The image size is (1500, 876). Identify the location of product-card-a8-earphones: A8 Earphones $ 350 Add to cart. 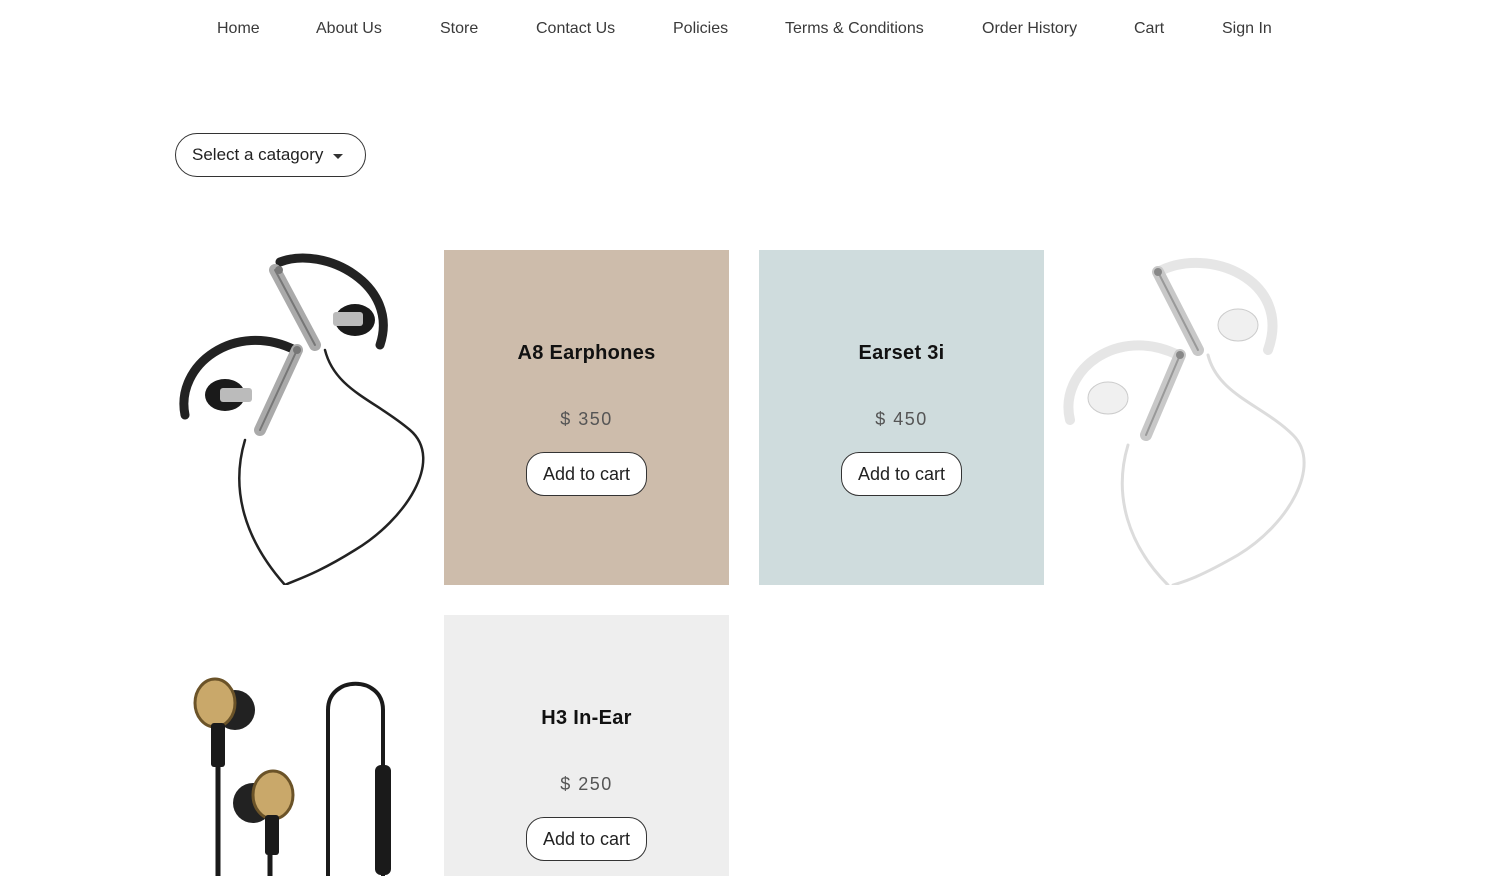
(586, 417).